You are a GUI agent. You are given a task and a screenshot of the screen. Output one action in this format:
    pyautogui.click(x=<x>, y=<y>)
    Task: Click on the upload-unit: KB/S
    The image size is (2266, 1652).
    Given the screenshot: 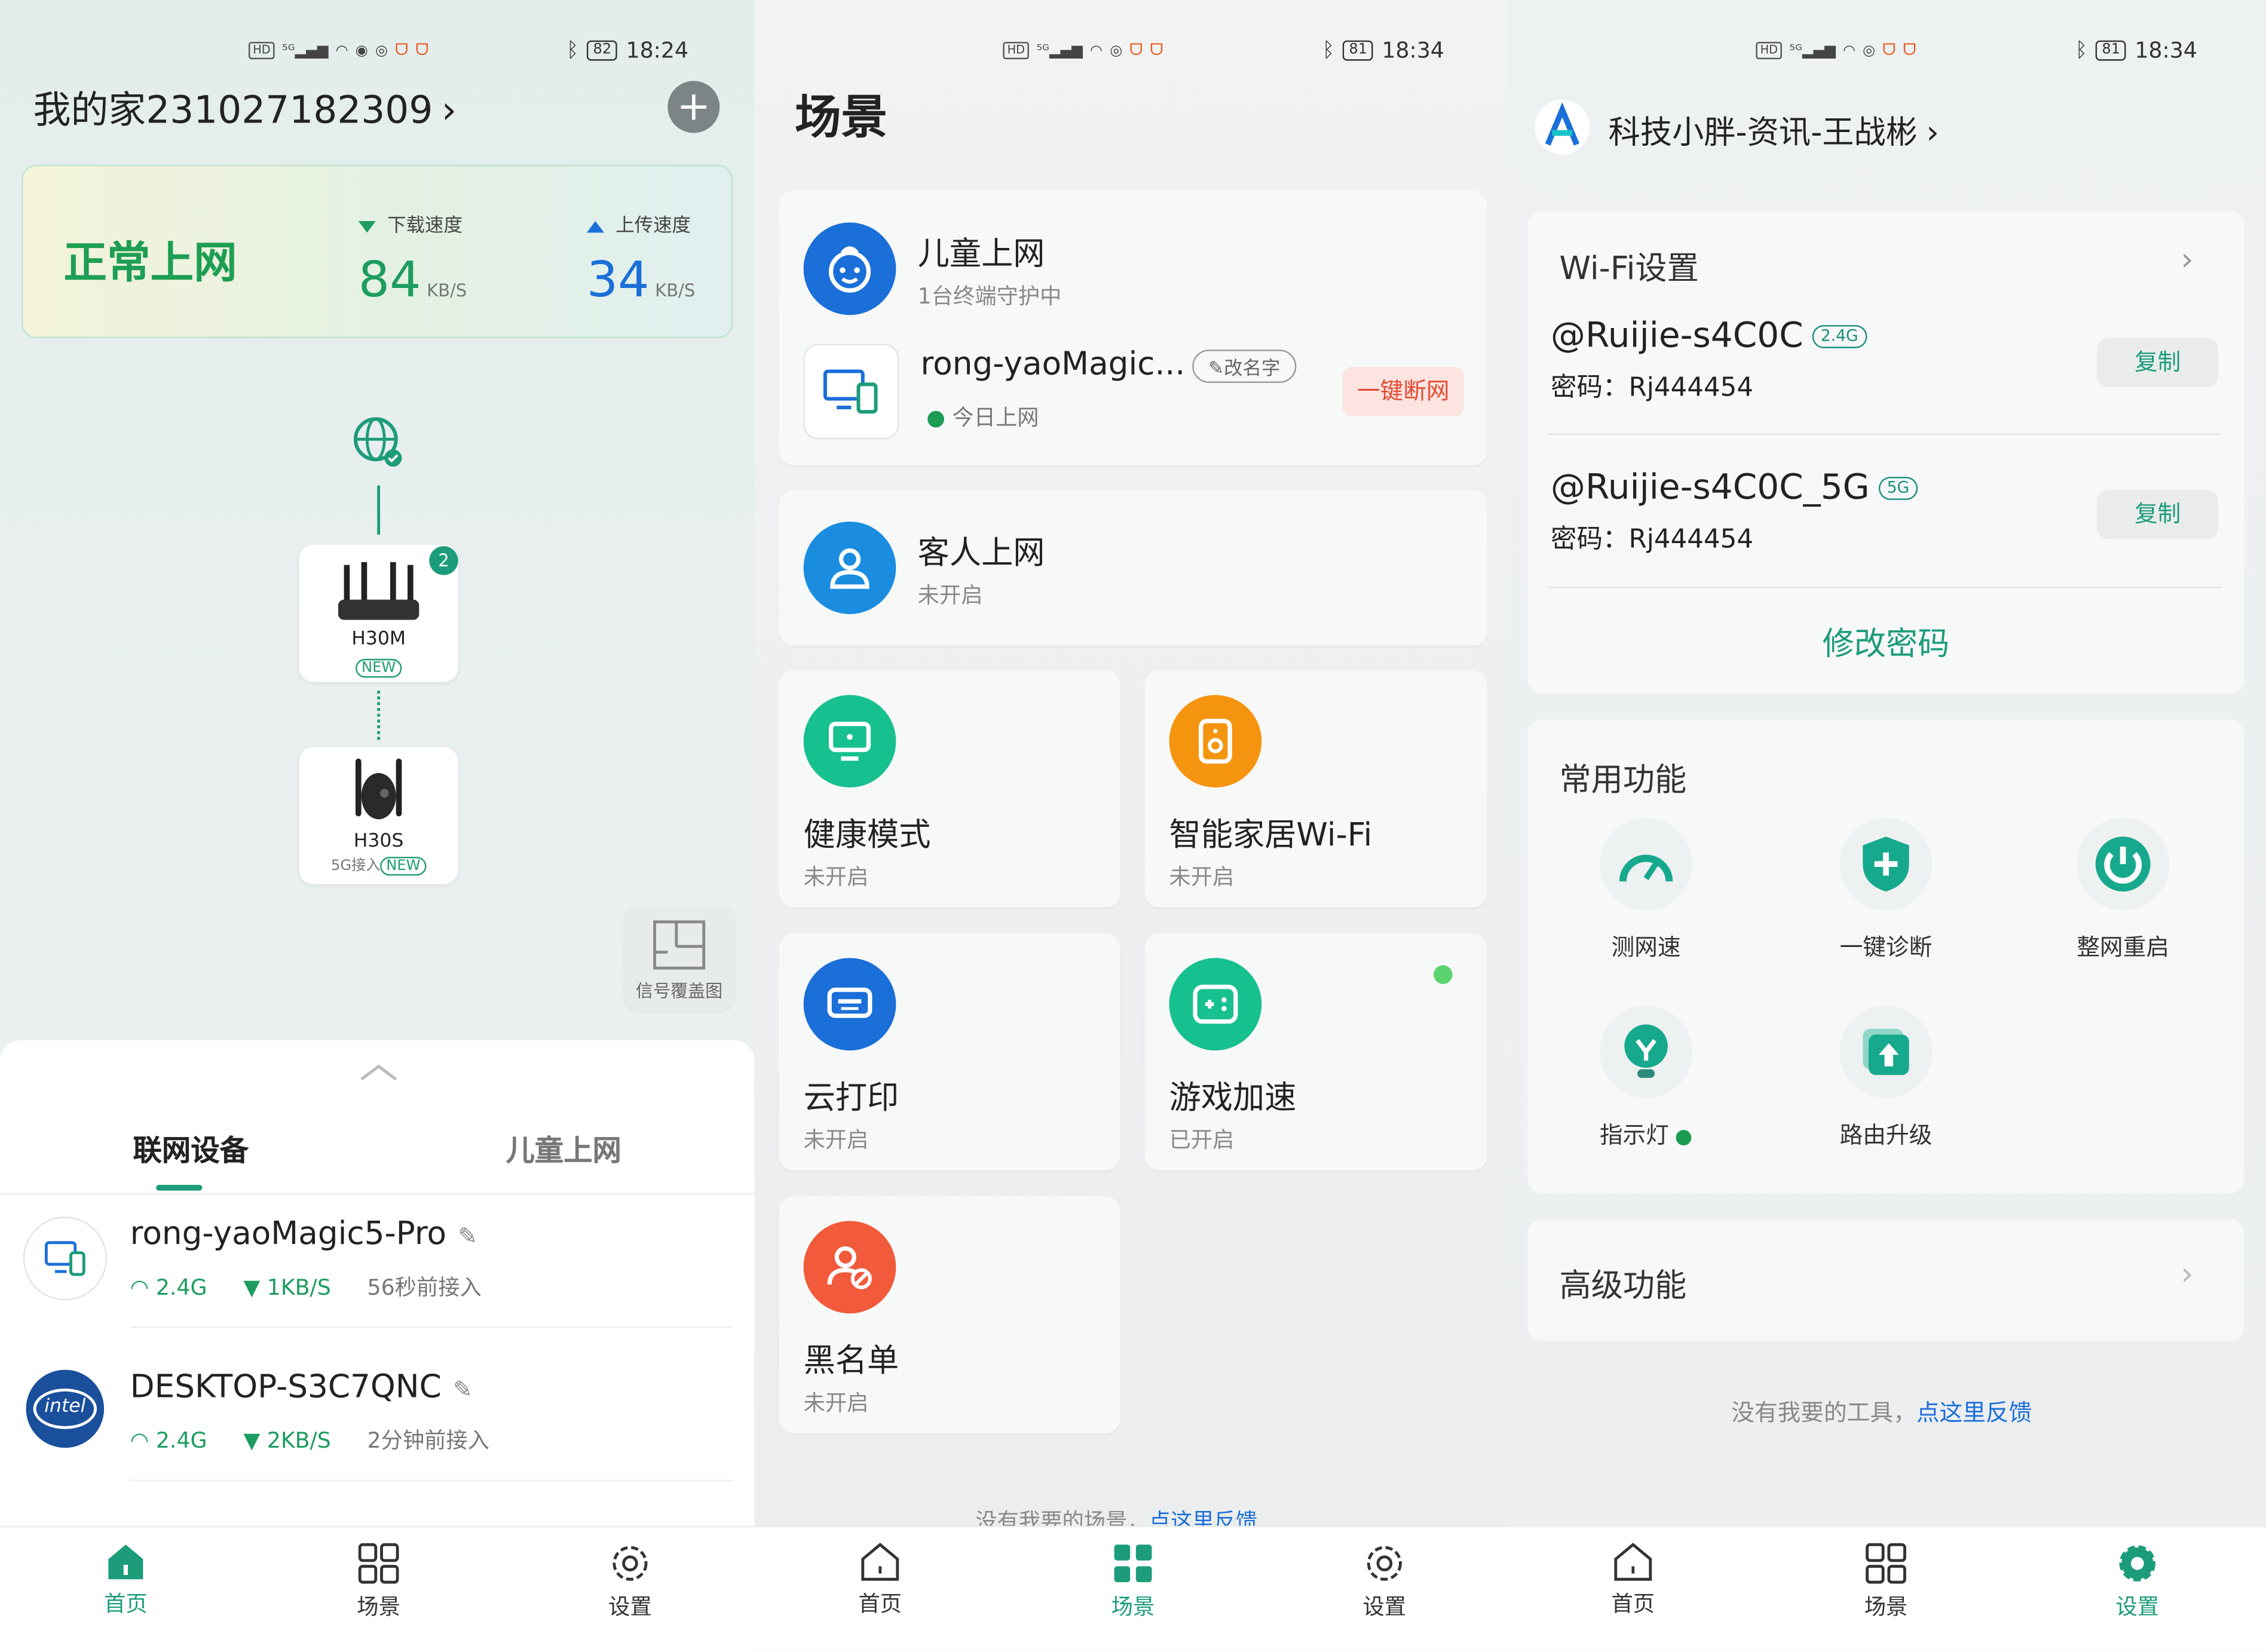 What is the action you would take?
    pyautogui.click(x=676, y=290)
    